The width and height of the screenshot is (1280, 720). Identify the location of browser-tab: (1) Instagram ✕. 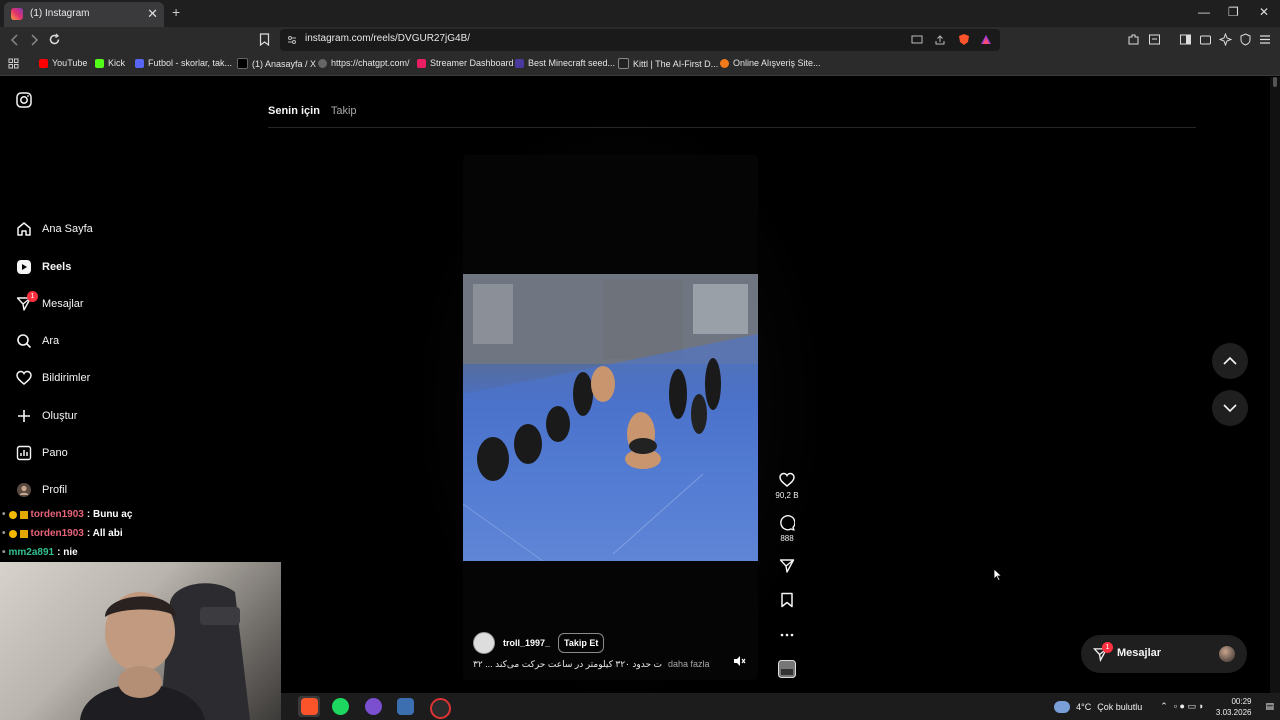
(84, 14).